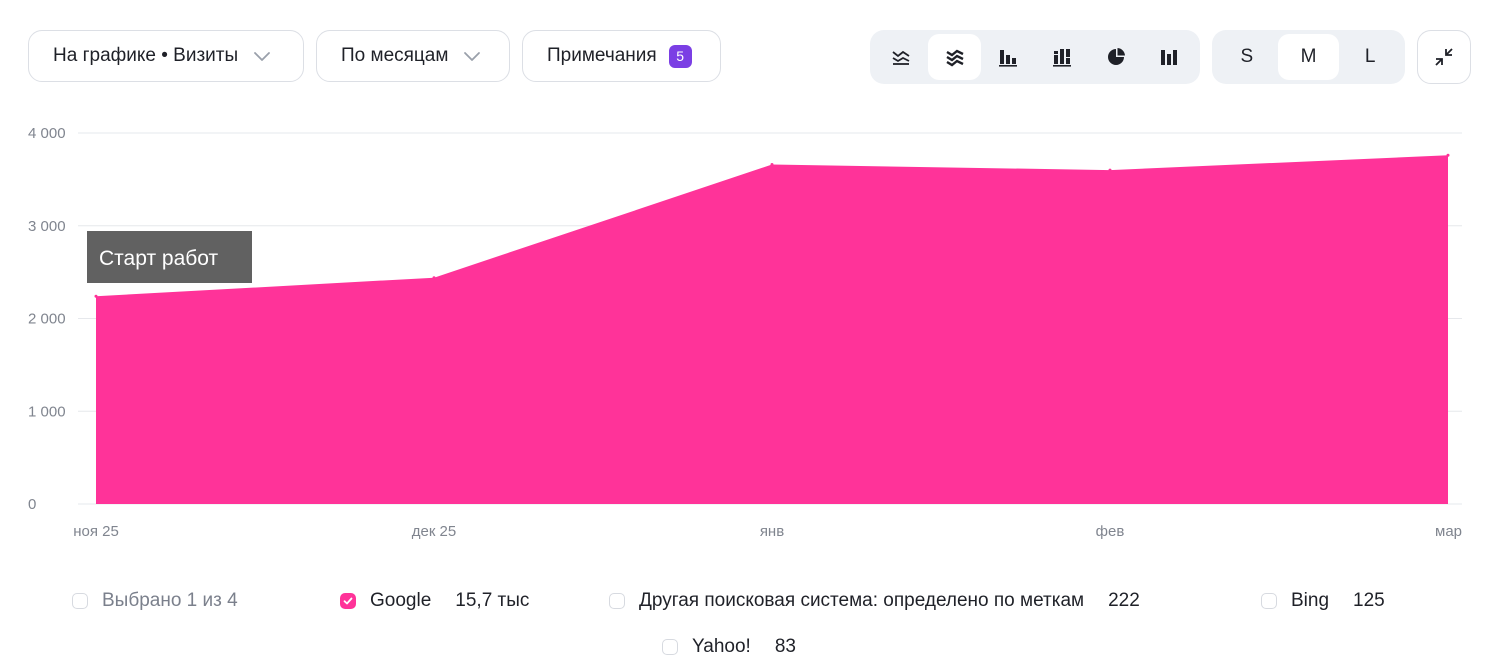 The image size is (1502, 667). Describe the element at coordinates (32, 504) in the screenshot. I see `y-tick-label: 0` at that location.